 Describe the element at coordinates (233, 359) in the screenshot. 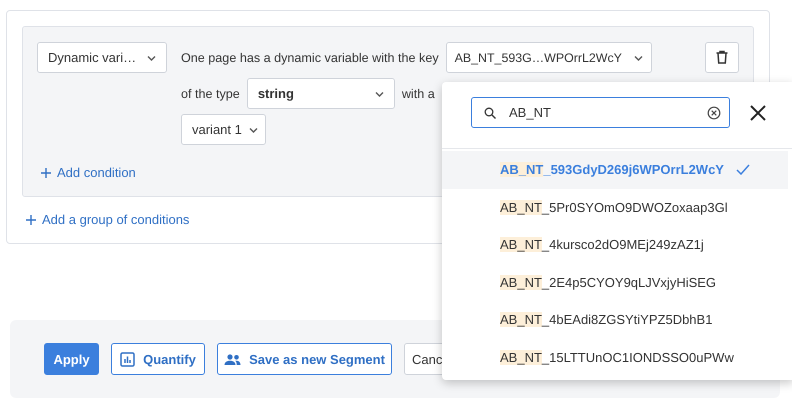

I see `people-icon` at that location.